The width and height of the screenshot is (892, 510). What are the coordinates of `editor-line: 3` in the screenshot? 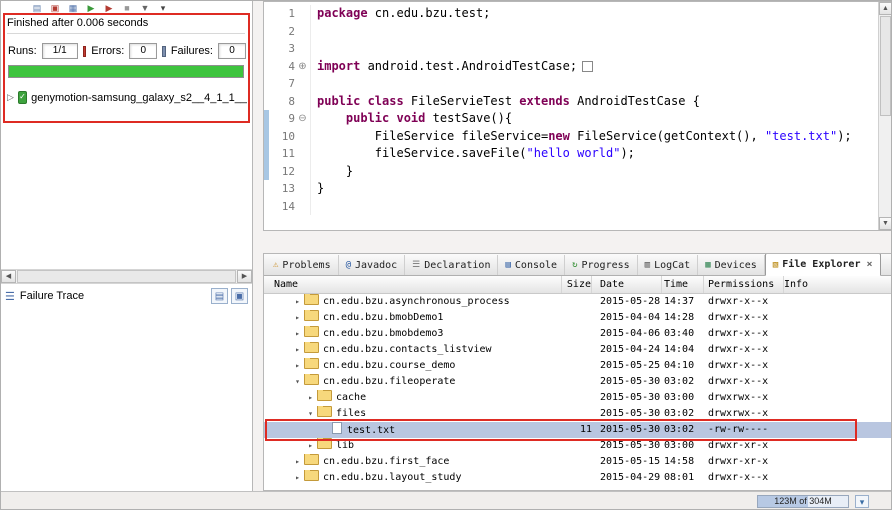 It's located at (571, 49).